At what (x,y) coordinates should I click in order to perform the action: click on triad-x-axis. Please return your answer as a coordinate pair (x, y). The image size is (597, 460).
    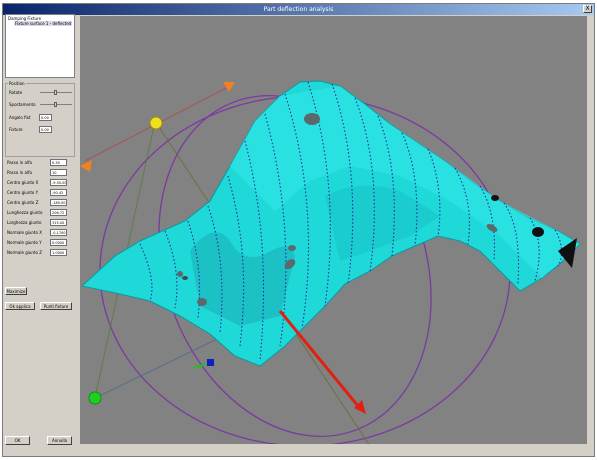
    Looking at the image, I should click on (200, 366).